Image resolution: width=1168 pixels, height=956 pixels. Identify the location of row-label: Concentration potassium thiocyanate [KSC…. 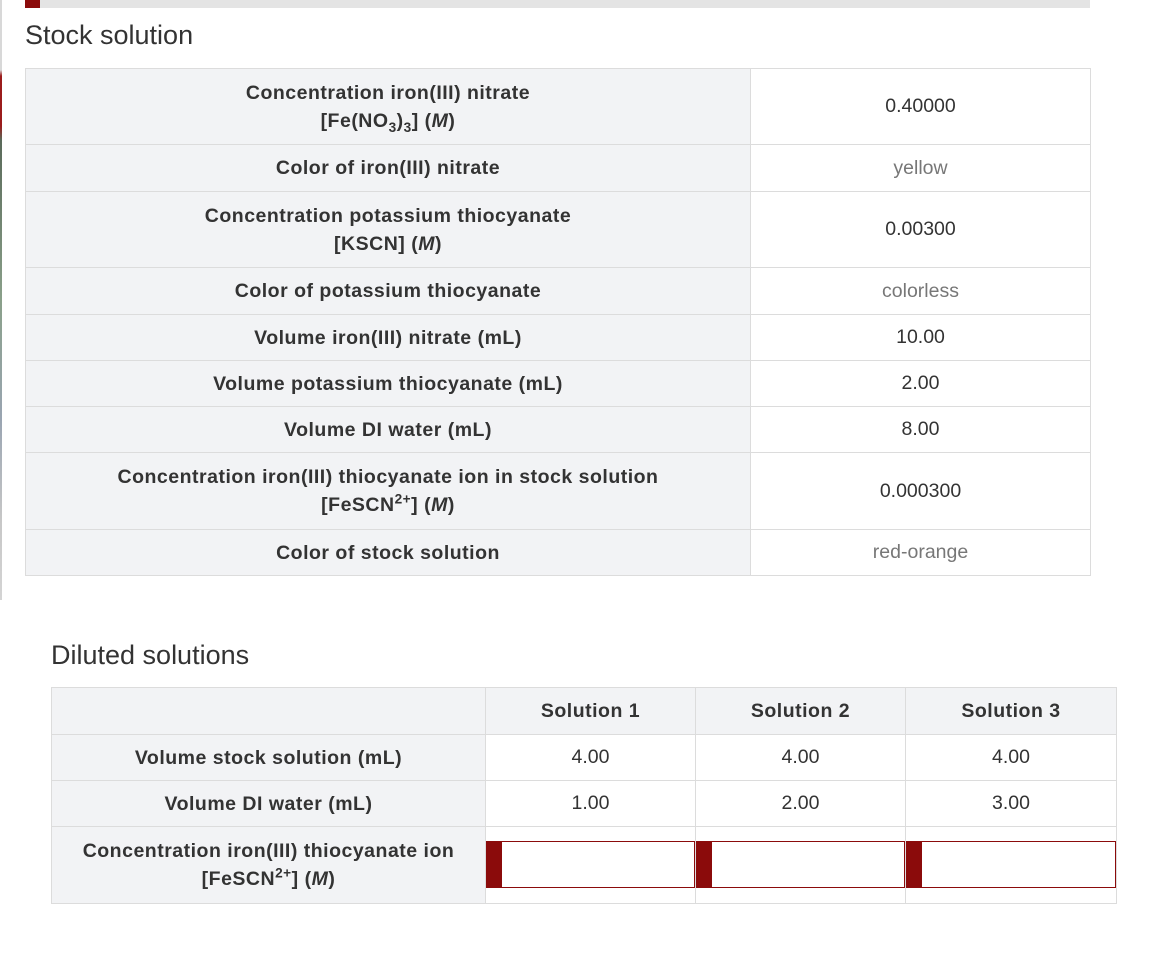
(388, 229).